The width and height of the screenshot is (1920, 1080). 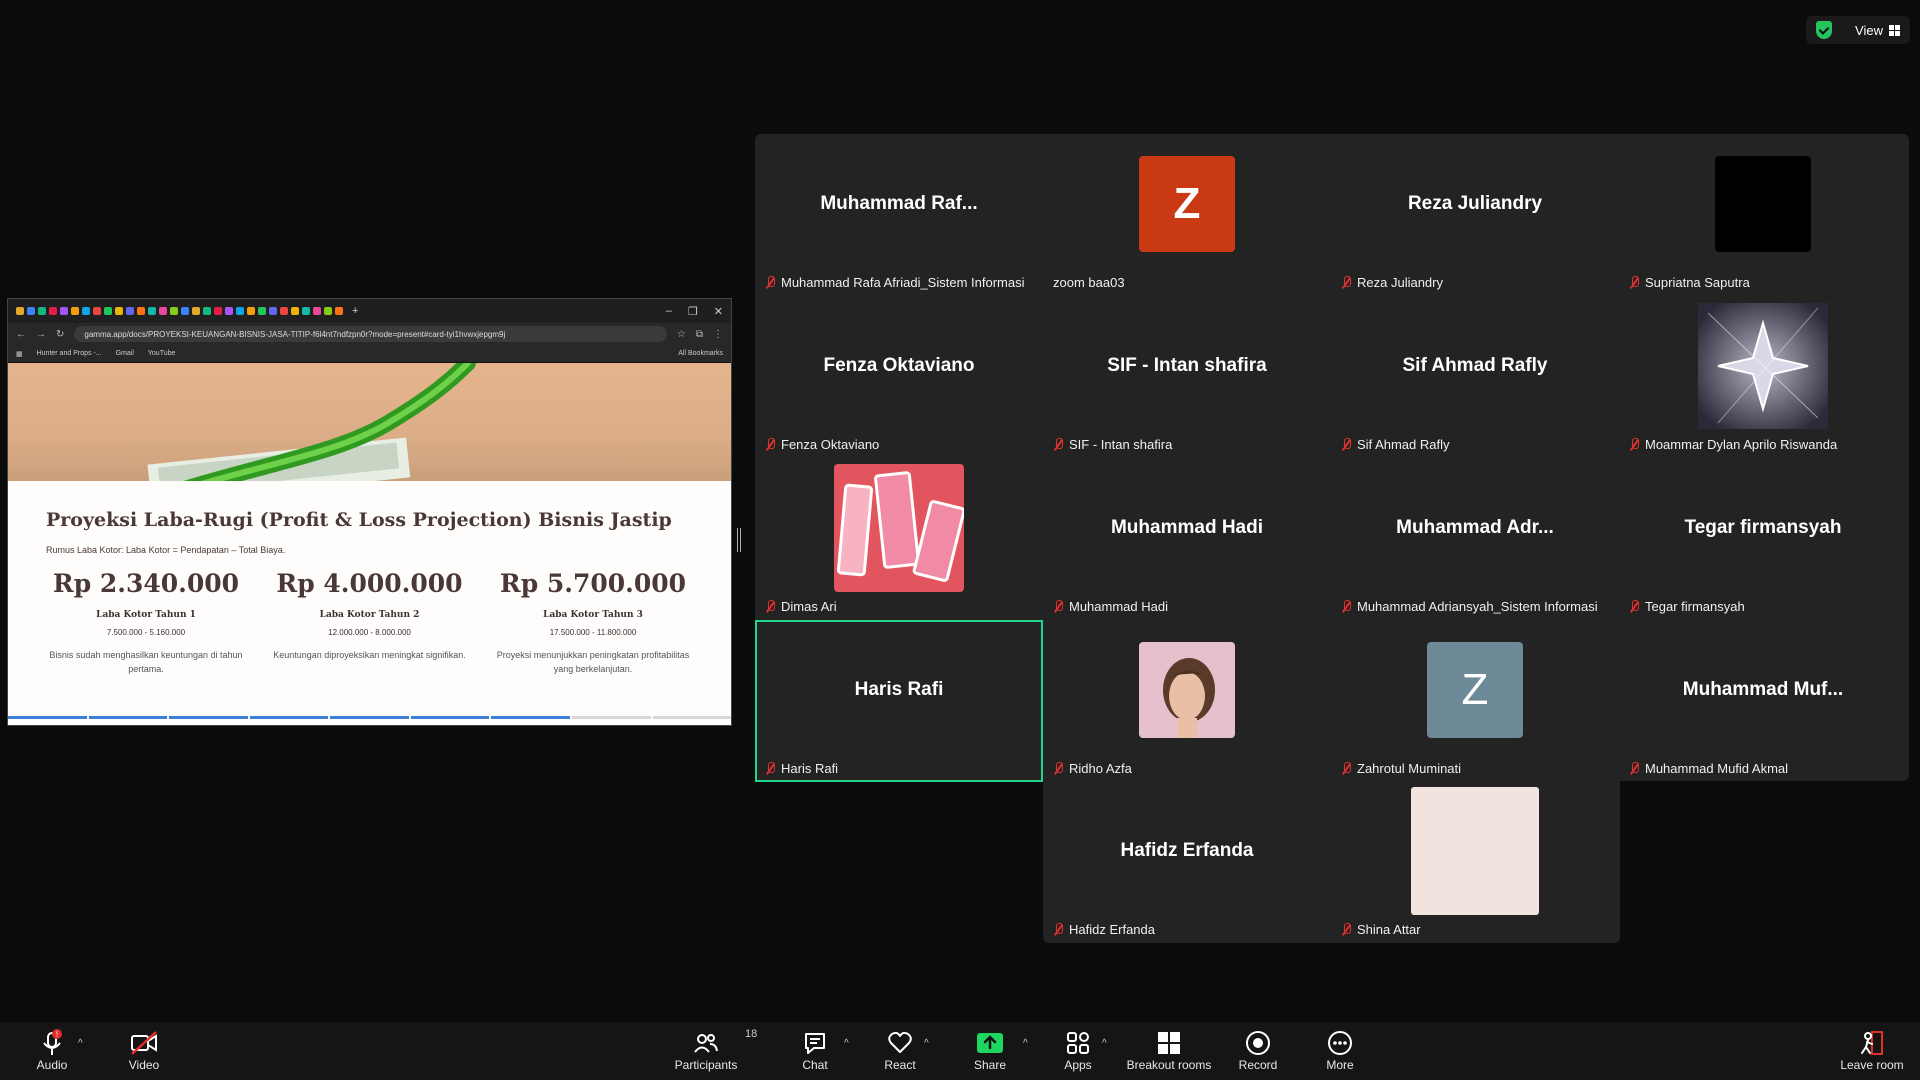 I want to click on share-options-caret-icon: ^, so click(x=1025, y=1043).